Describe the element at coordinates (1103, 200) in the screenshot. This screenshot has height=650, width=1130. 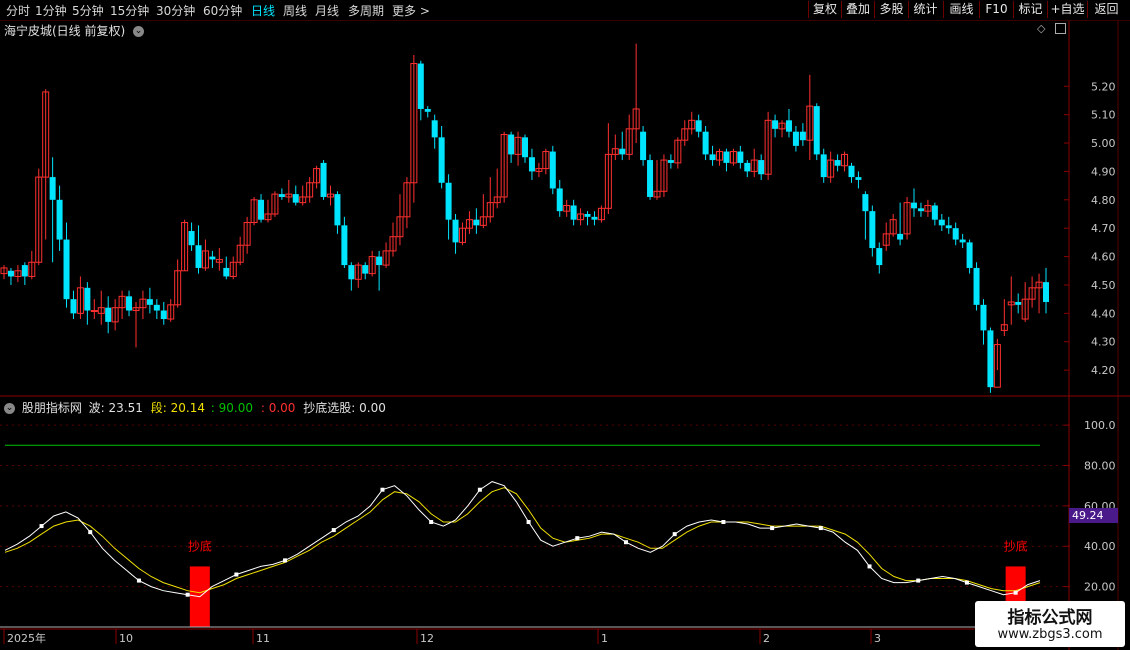
I see `price-tick-label: 4.80` at that location.